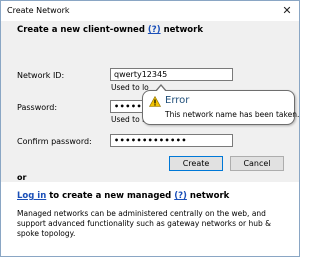 This screenshot has width=320, height=257. Describe the element at coordinates (287, 11) in the screenshot. I see `close-icon: ✕` at that location.